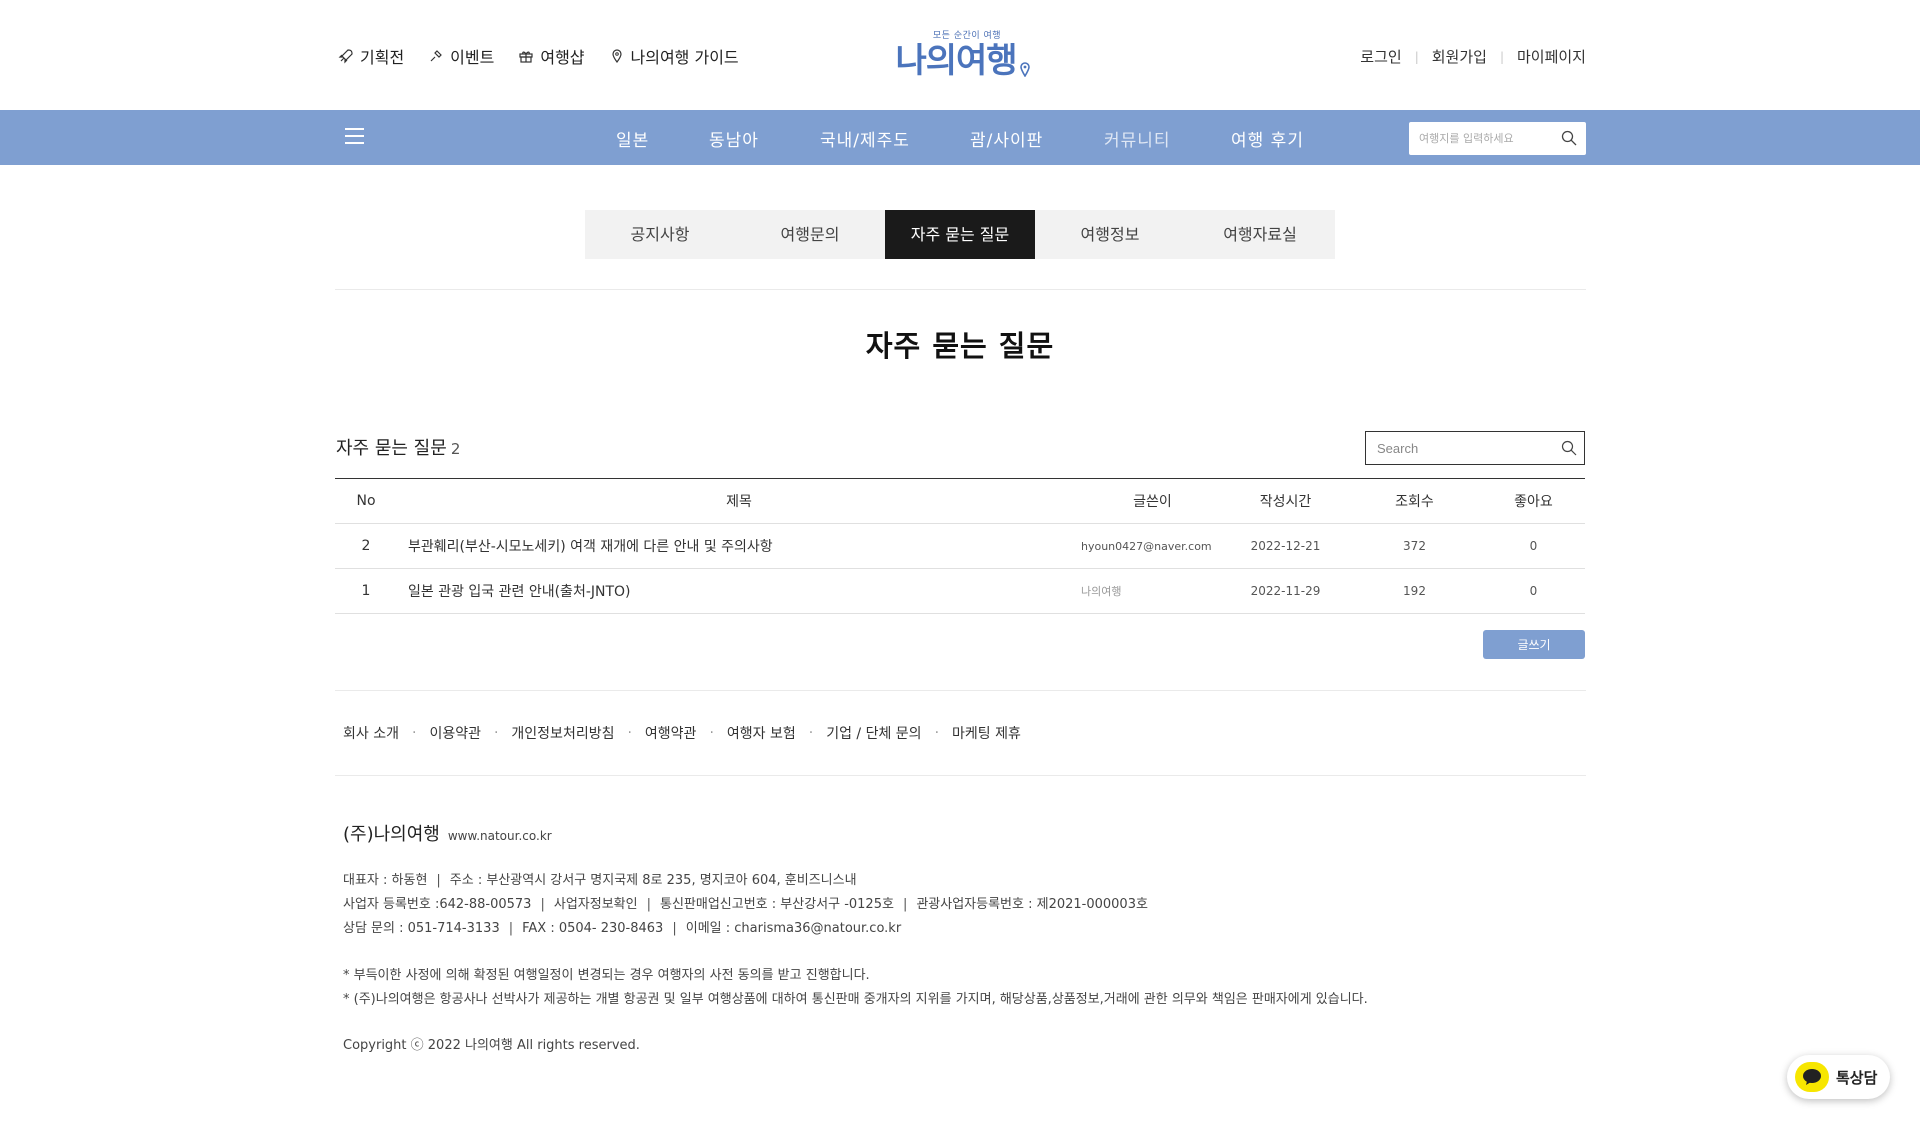 The height and width of the screenshot is (1128, 1920). I want to click on column-header: 제목, so click(739, 501).